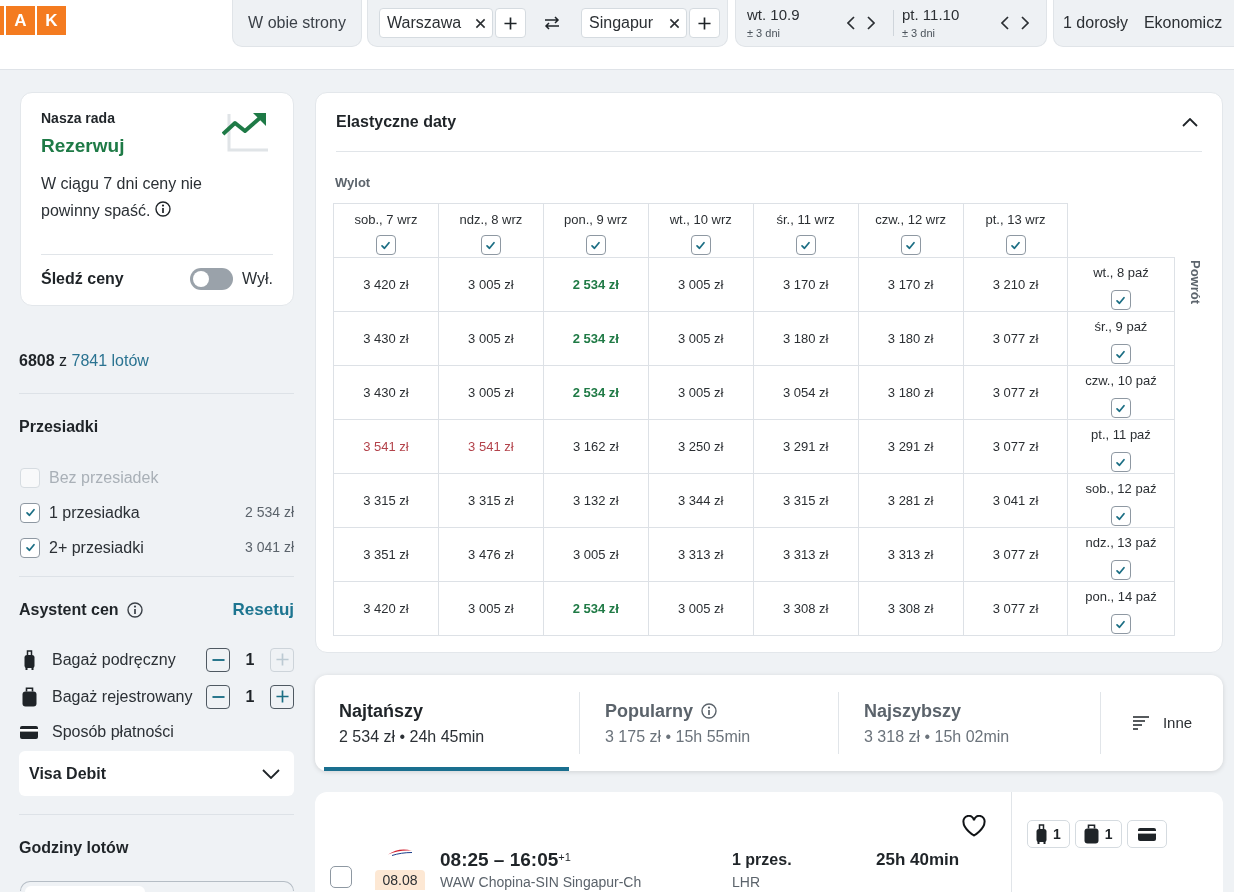 This screenshot has height=892, width=1234. I want to click on chevron-up-icon, so click(1190, 122).